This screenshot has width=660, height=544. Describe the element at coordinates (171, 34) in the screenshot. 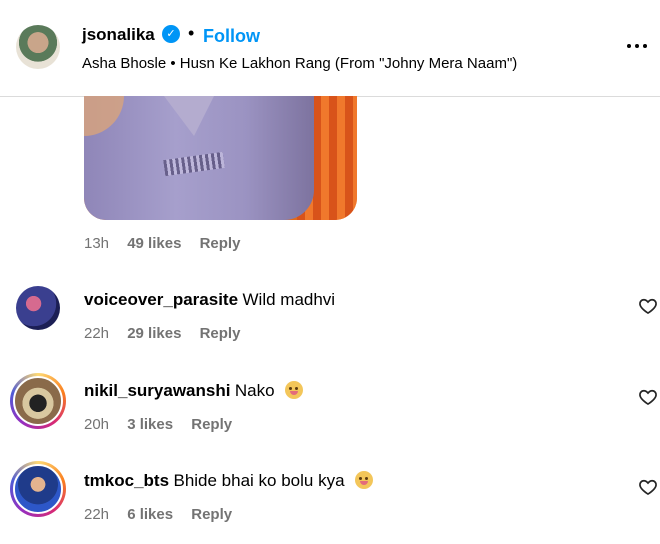

I see `verified-badge-icon: ✓` at that location.